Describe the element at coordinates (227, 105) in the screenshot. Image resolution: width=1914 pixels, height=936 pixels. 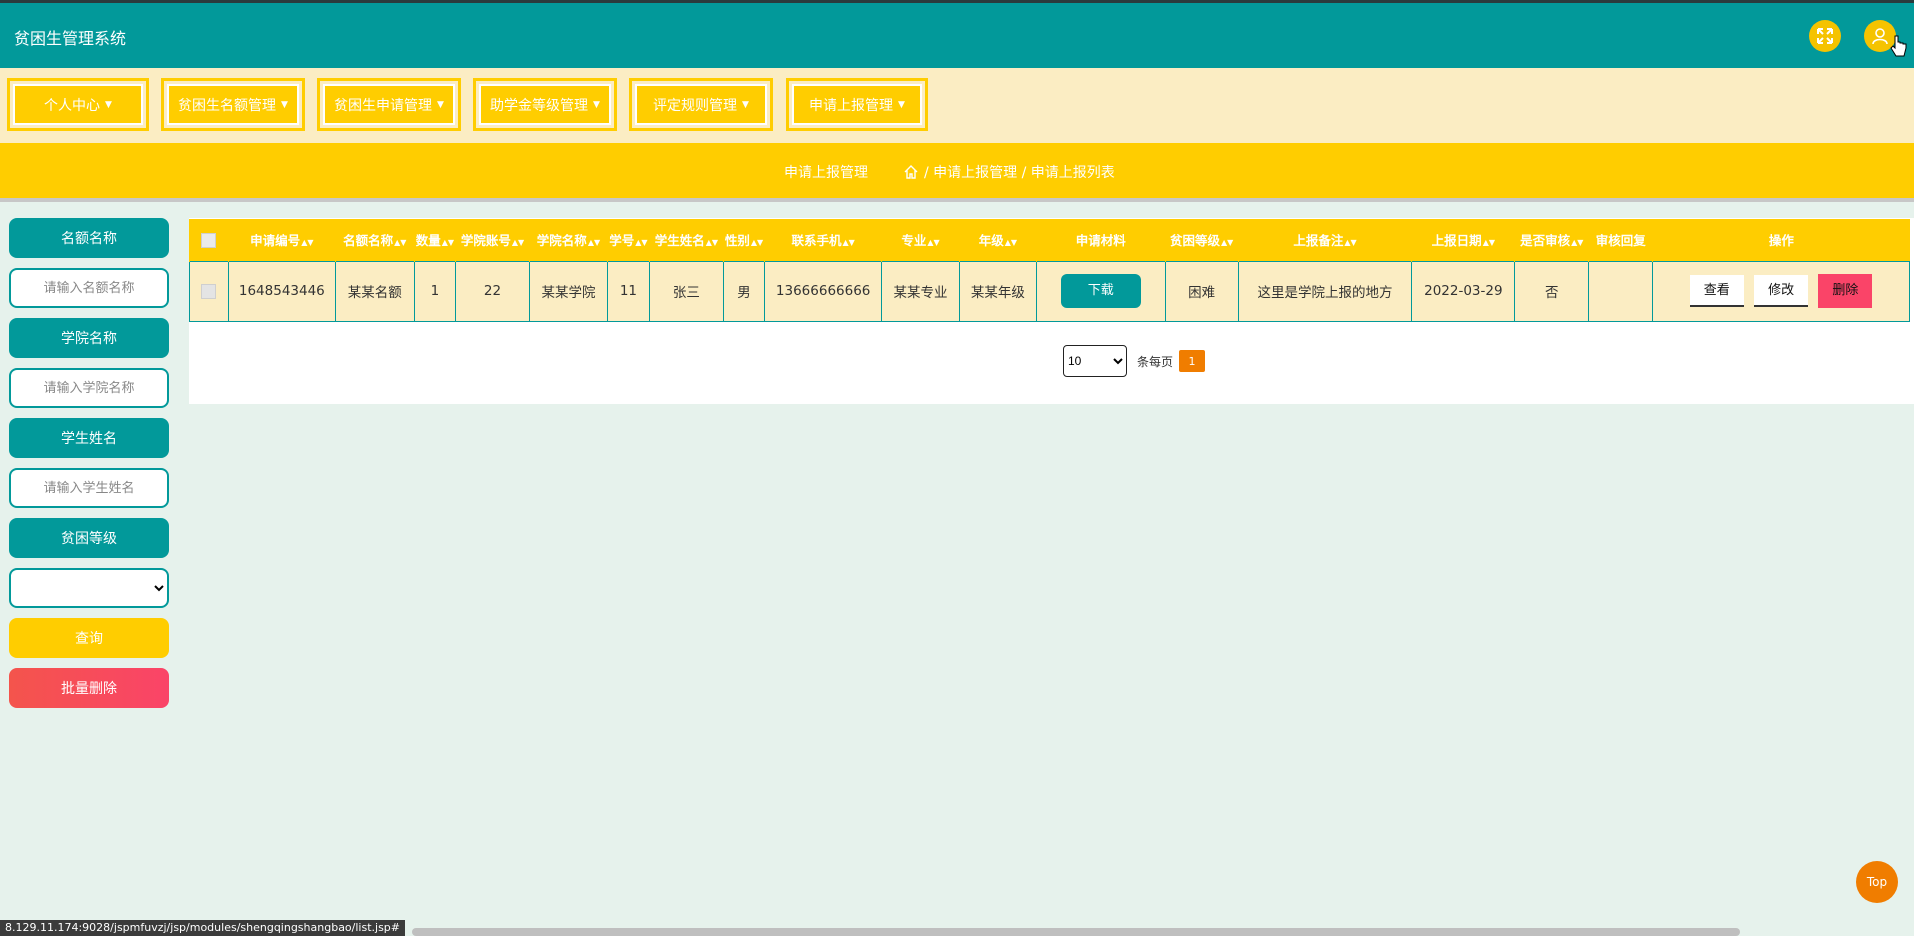
I see `menu-item-label: 贫困生名额管理` at that location.